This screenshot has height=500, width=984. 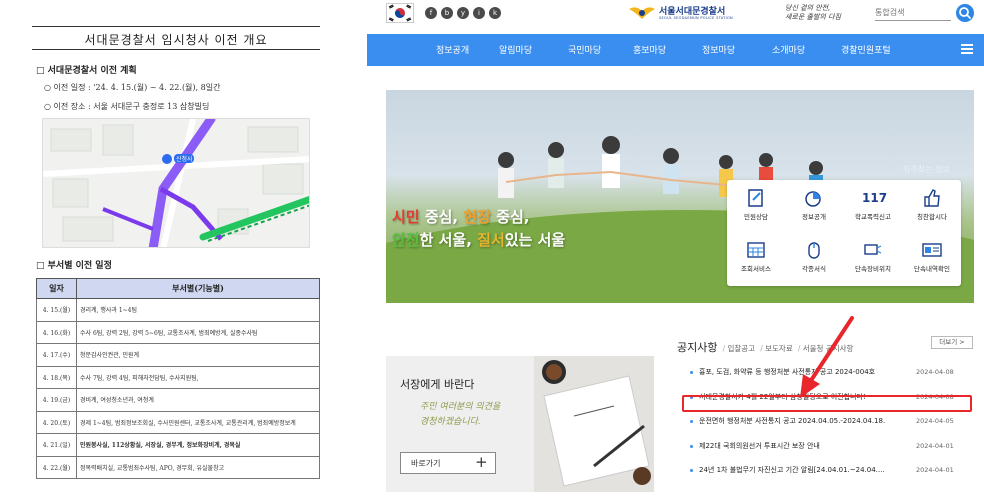 I want to click on notice-item-title: 흉포, 도검, 화약류 등 행정처분 사전통지 공고 2024-004호, so click(x=799, y=372).